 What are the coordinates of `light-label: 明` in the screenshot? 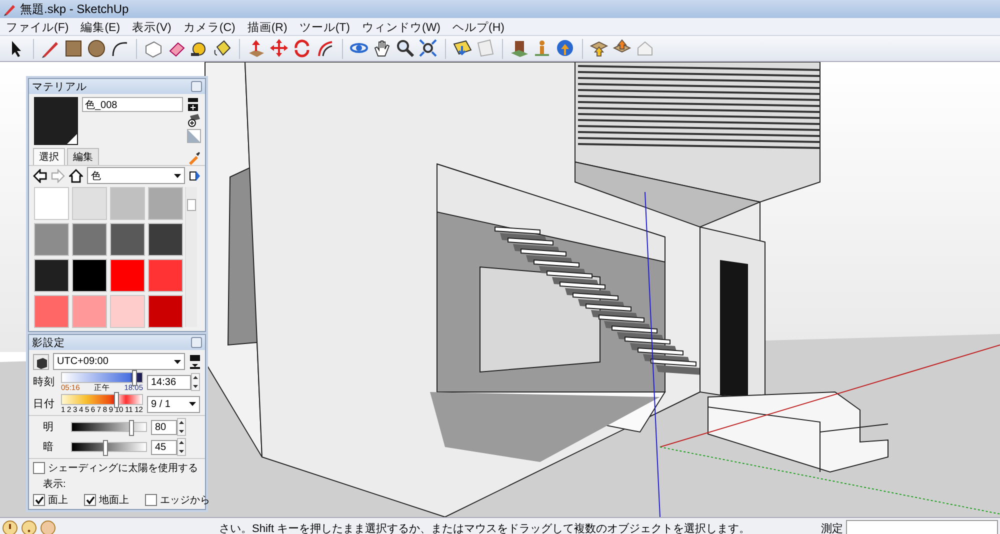 It's located at (49, 427).